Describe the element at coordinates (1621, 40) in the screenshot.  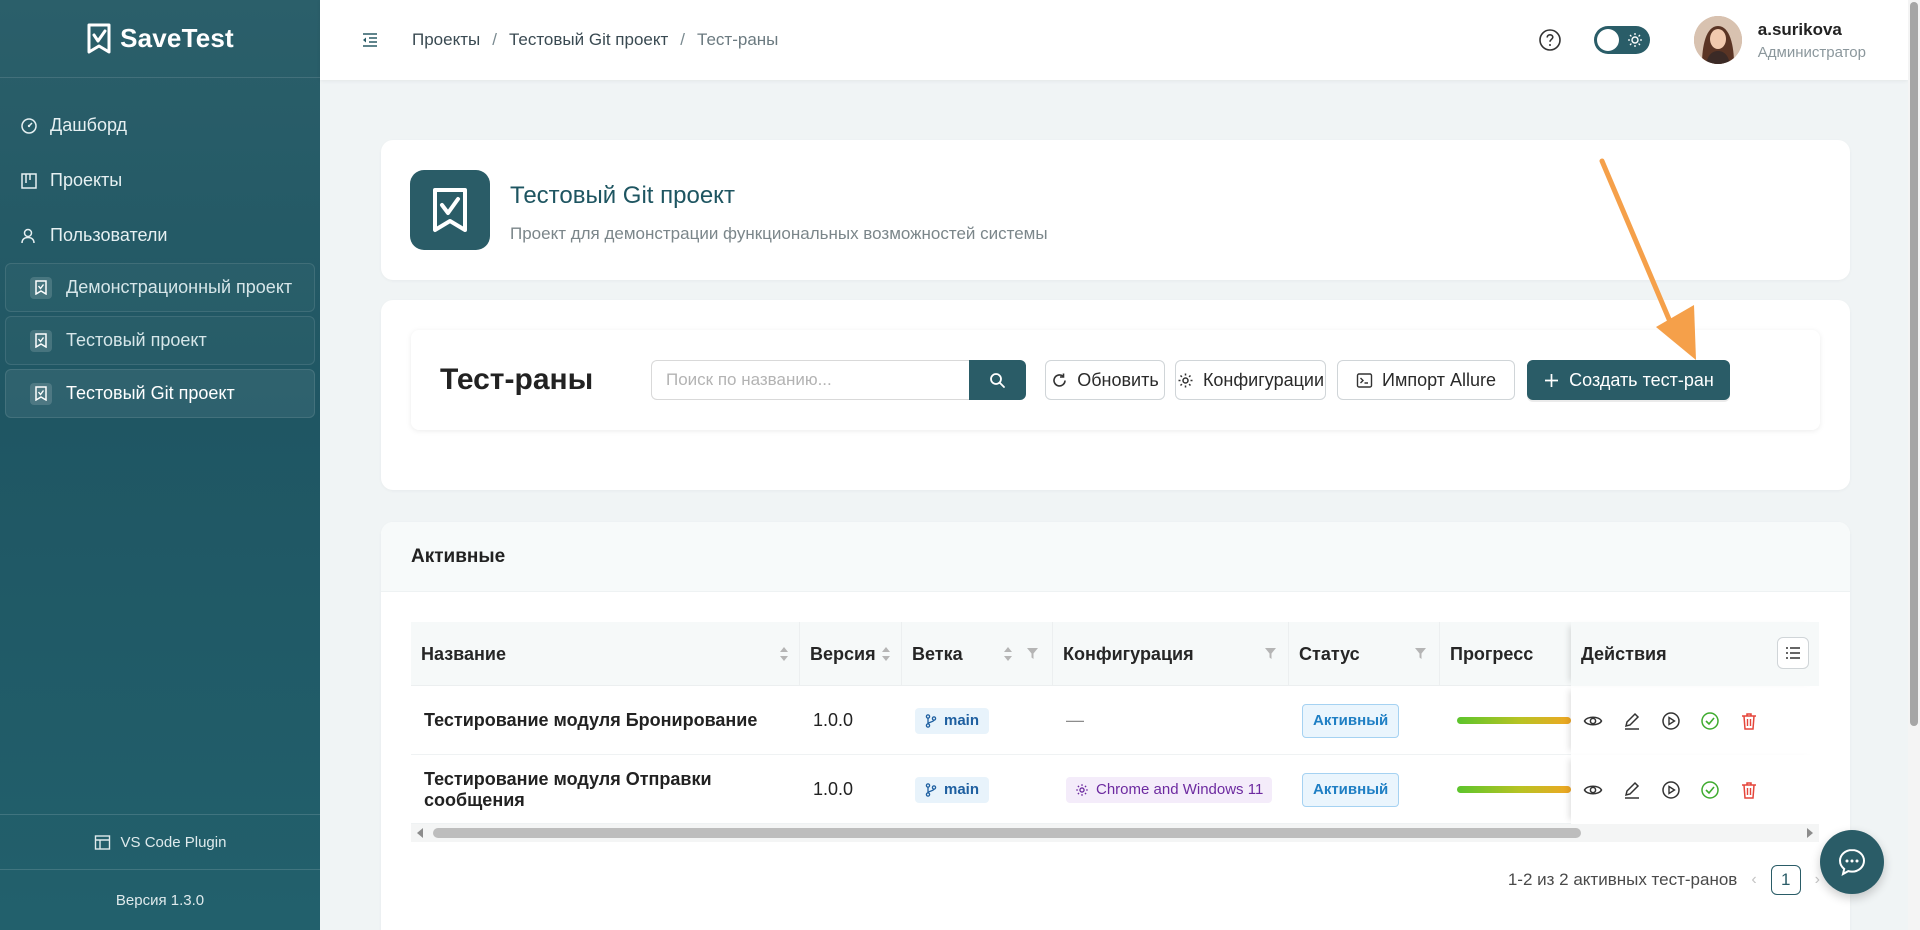
I see `theme-toggle` at that location.